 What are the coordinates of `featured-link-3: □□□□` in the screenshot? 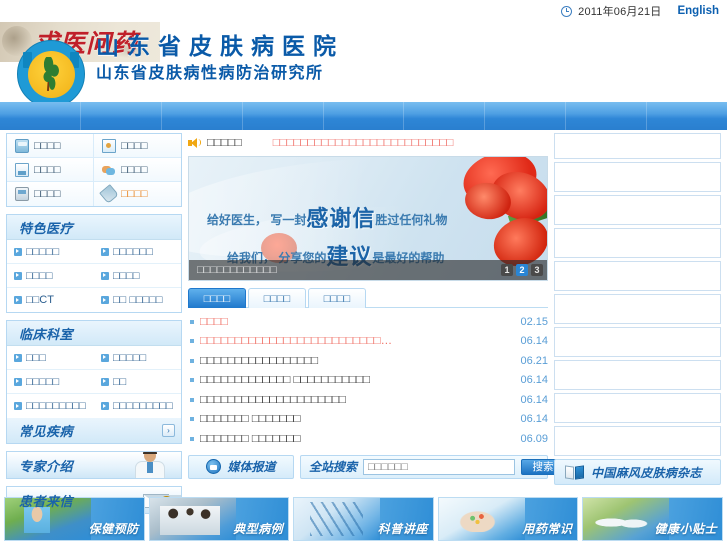 It's located at (50, 276).